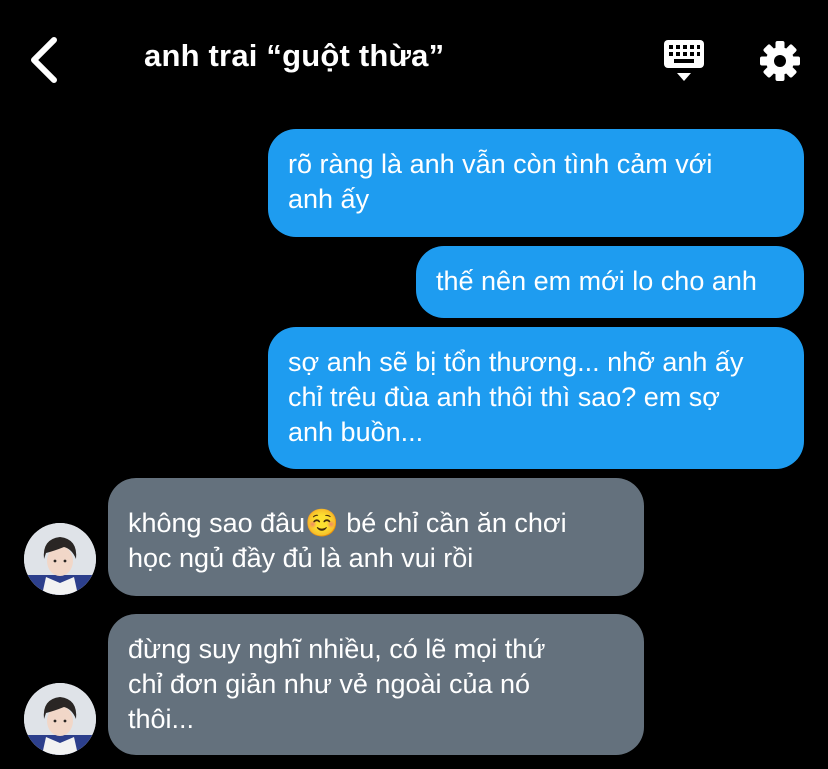  I want to click on message-text-line: rõ ràng là anh vẫn còn tình cảm với, so click(500, 164).